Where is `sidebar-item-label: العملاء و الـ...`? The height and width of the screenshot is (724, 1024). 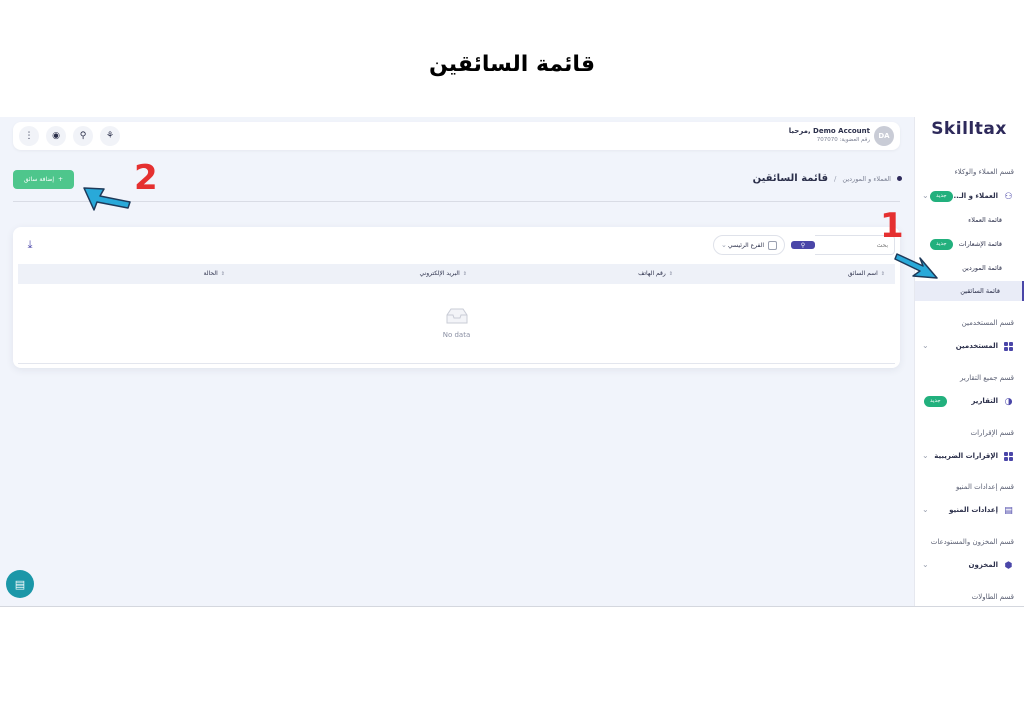 sidebar-item-label: العملاء و الـ... is located at coordinates (974, 196).